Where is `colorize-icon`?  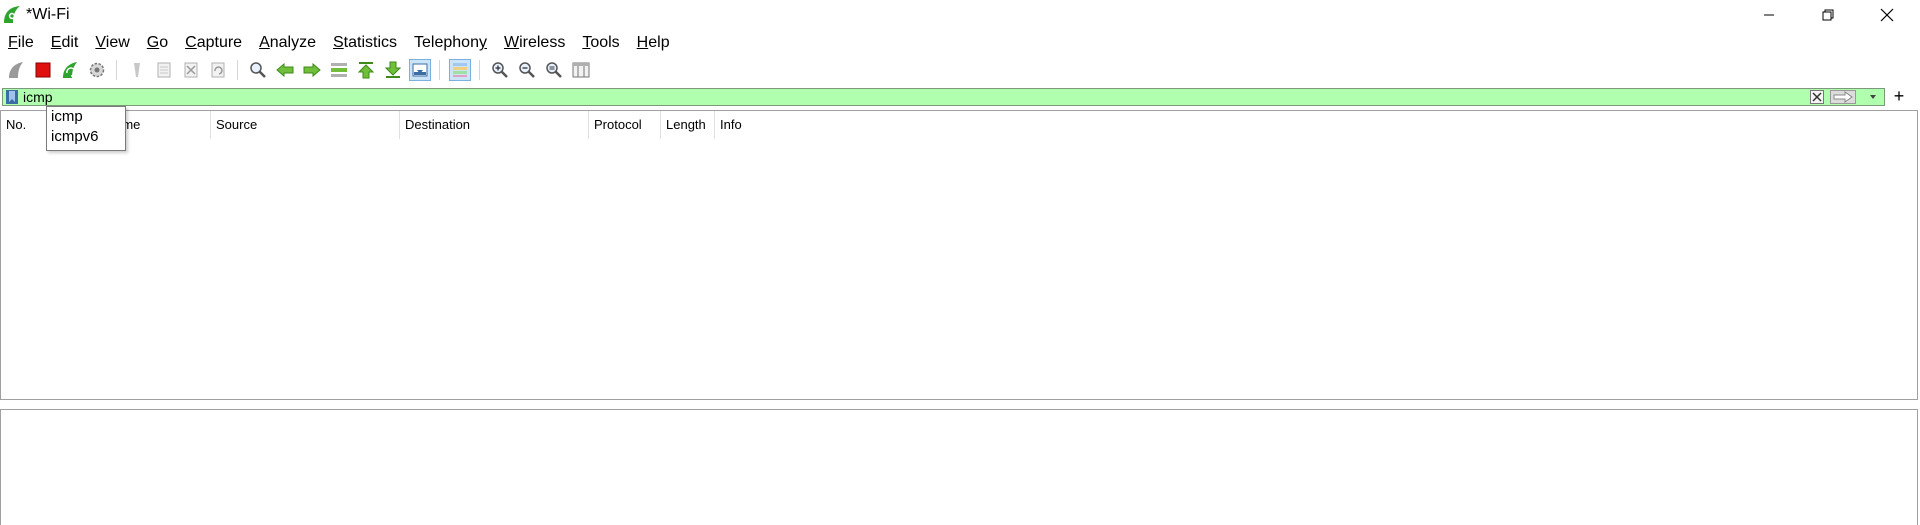 colorize-icon is located at coordinates (460, 70).